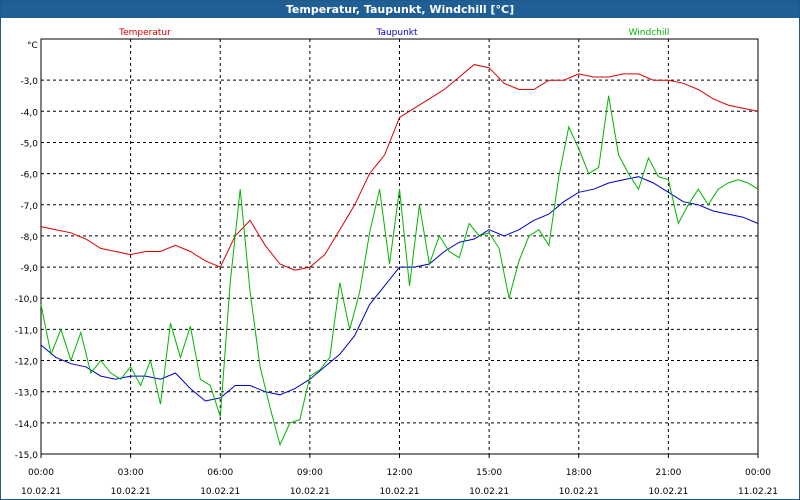 The height and width of the screenshot is (500, 800). Describe the element at coordinates (29, 238) in the screenshot. I see `y-tick-label: -8,0` at that location.